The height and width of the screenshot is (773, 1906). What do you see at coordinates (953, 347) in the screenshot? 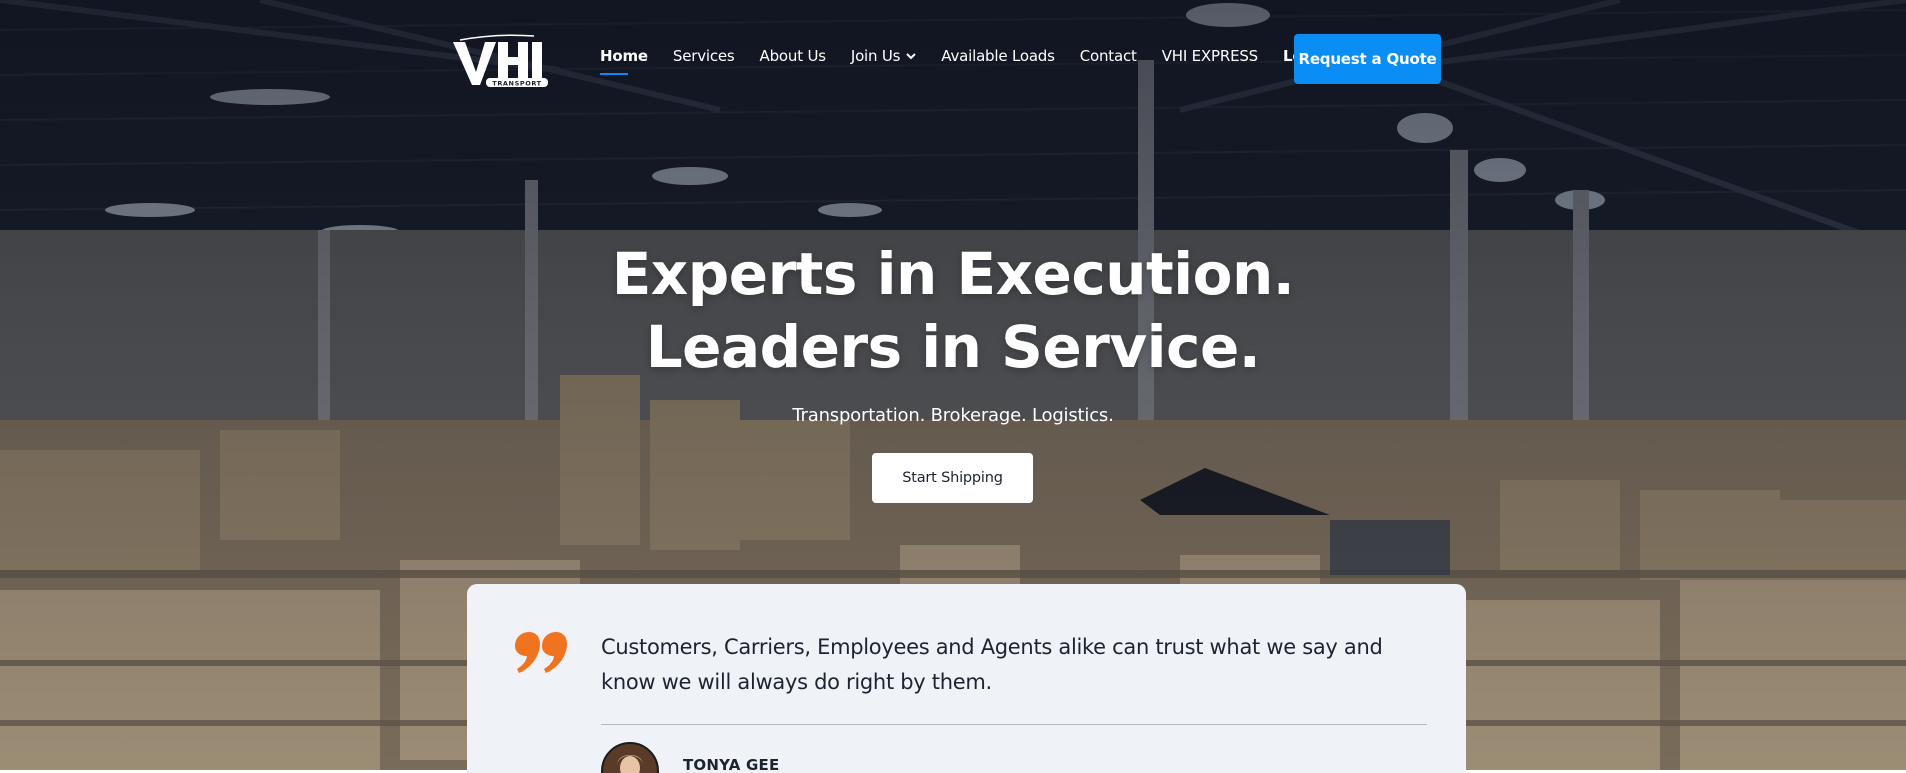
I see `headline-line-2: Leaders in Service.` at bounding box center [953, 347].